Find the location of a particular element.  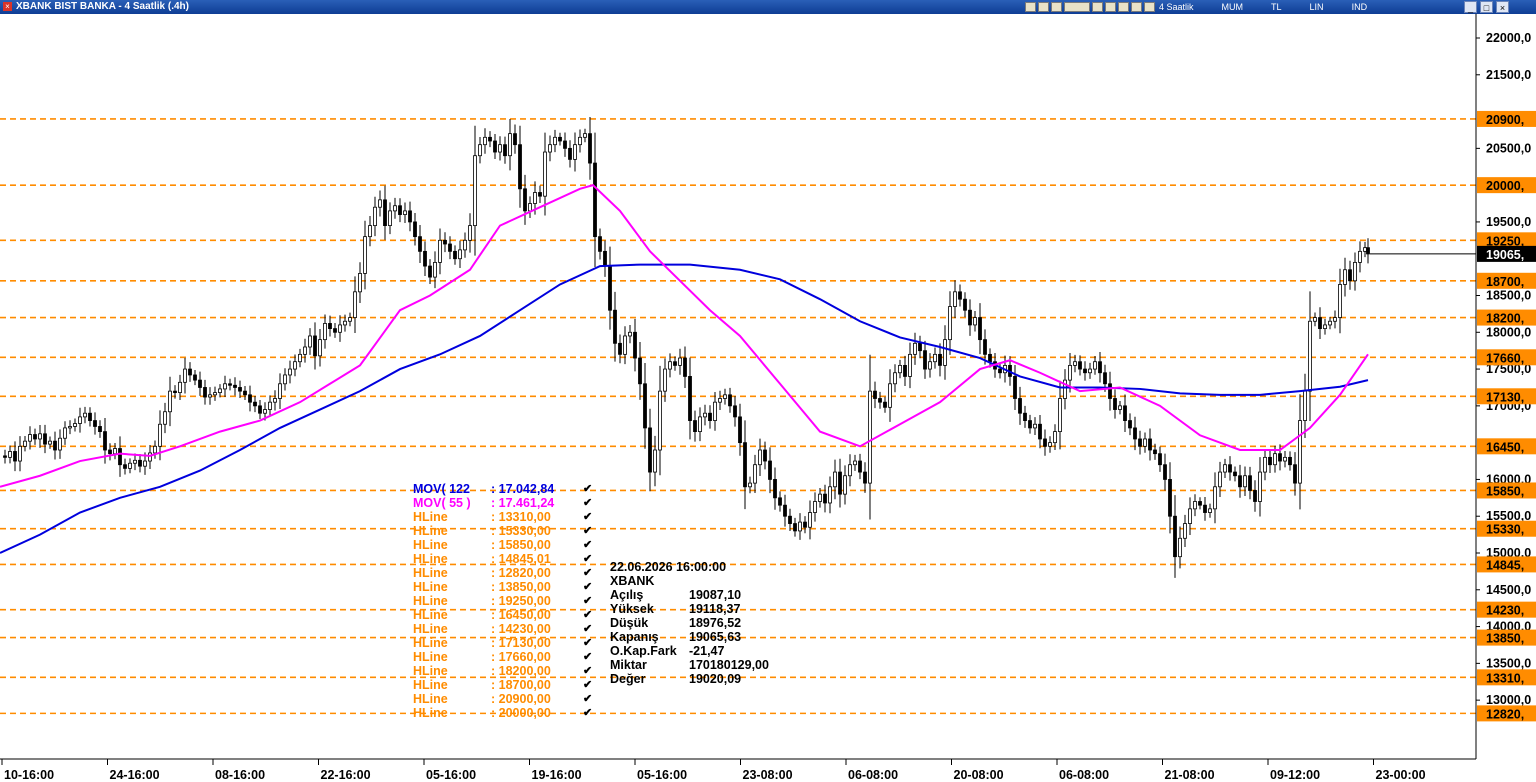

pencil-icon is located at coordinates (1123, 7).